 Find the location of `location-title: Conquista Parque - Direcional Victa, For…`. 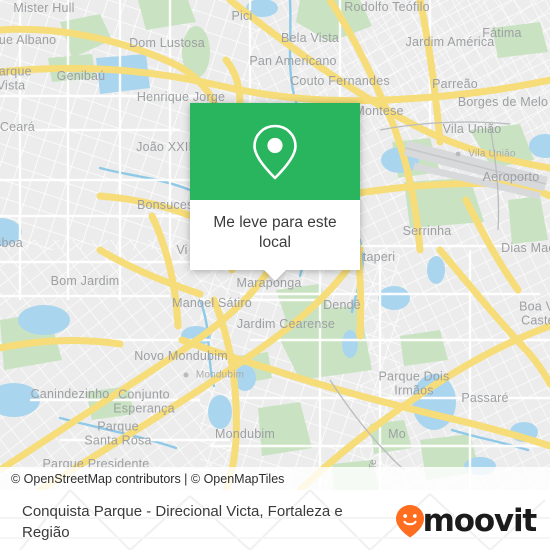

location-title: Conquista Parque - Direcional Victa, For… is located at coordinates (182, 522).